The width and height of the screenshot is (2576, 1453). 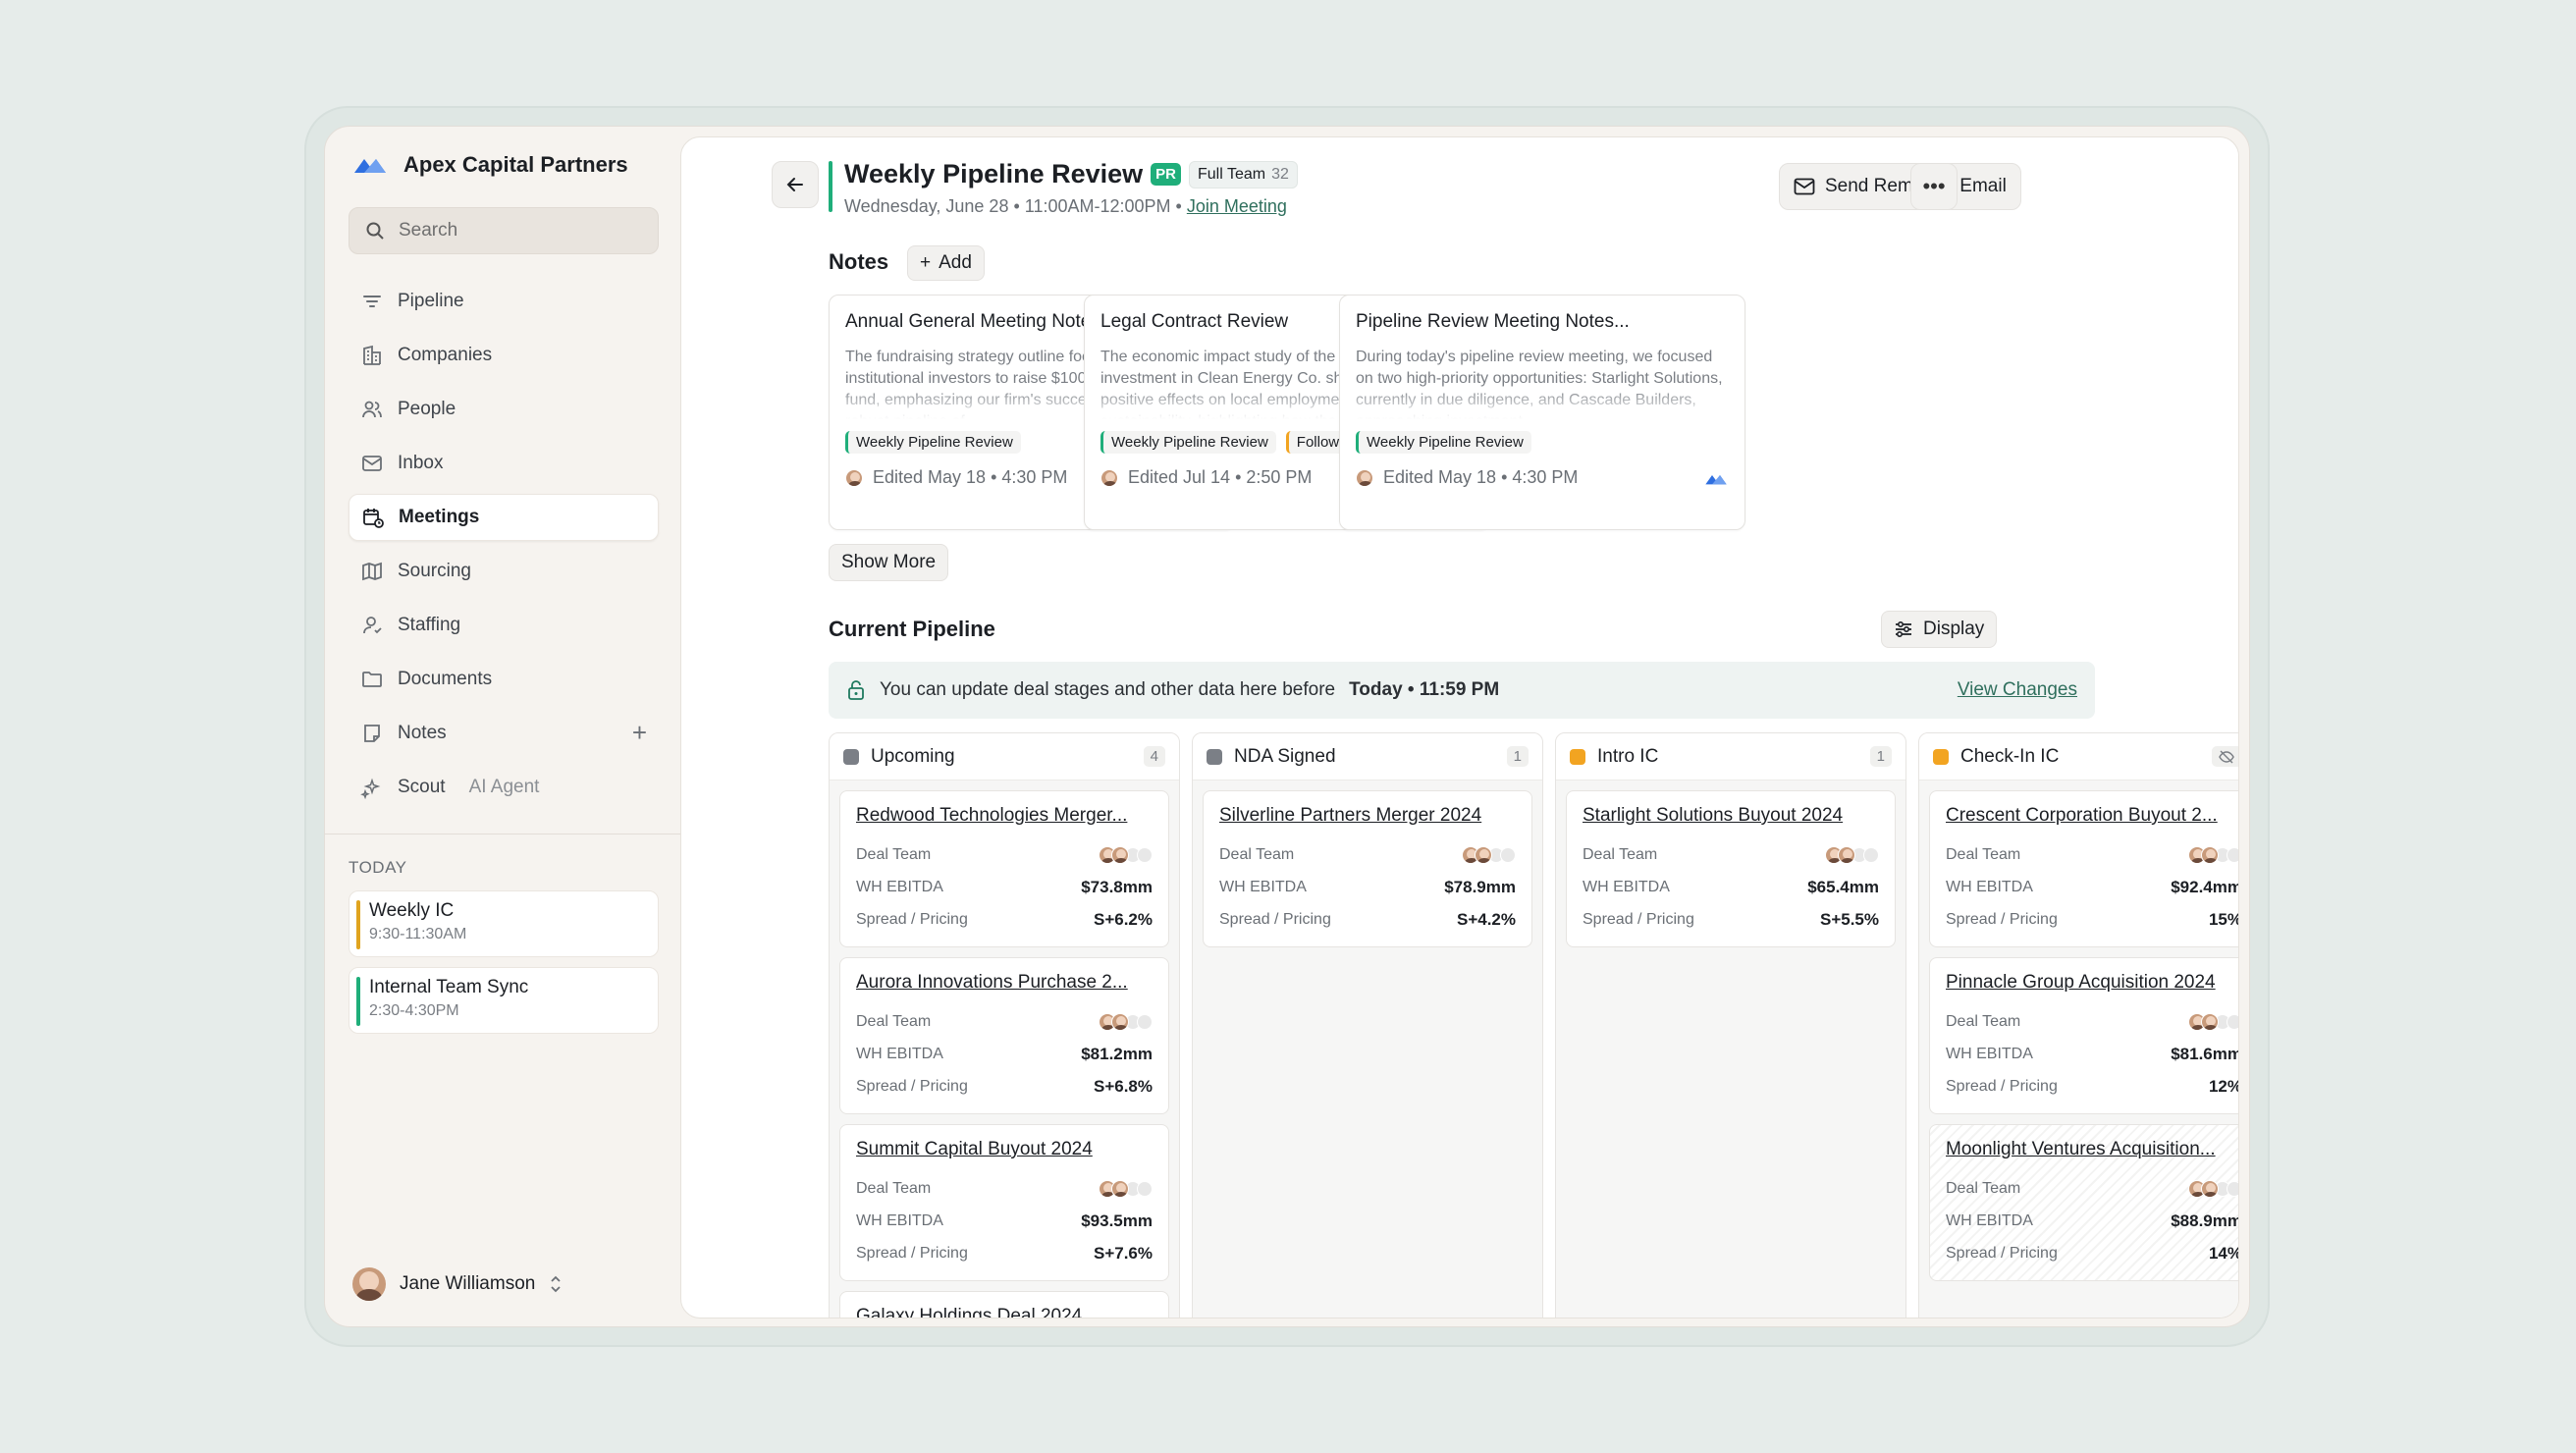 What do you see at coordinates (1004, 1149) in the screenshot?
I see `deal-name: Summit Capital Buyout 2024` at bounding box center [1004, 1149].